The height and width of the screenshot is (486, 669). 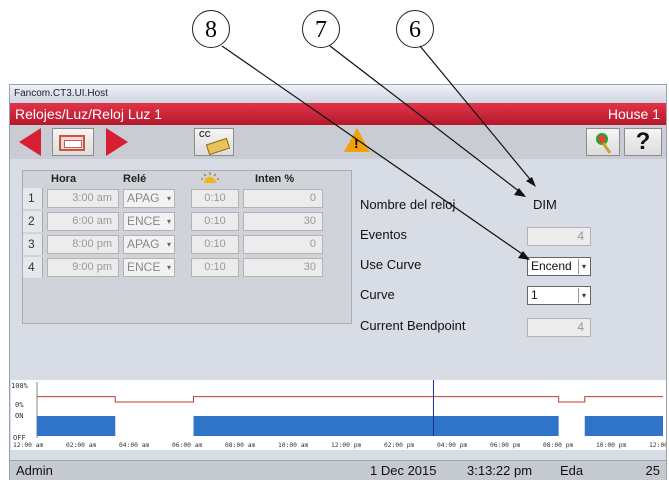 I want to click on rele-value: ENCE, so click(x=144, y=267).